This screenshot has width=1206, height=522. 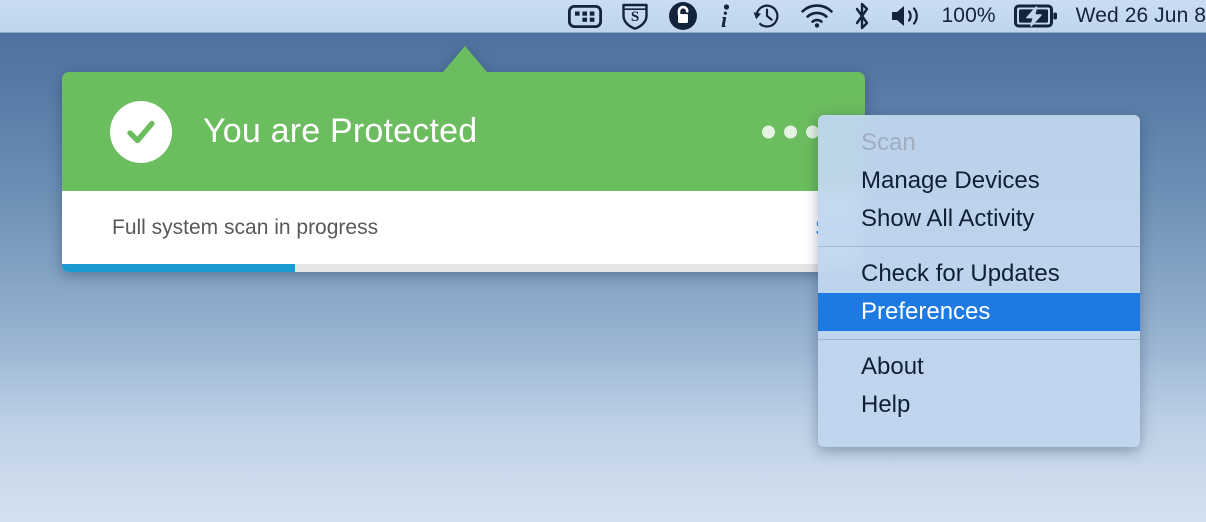 I want to click on scan-status-text: Full system scan in progress, so click(x=245, y=227).